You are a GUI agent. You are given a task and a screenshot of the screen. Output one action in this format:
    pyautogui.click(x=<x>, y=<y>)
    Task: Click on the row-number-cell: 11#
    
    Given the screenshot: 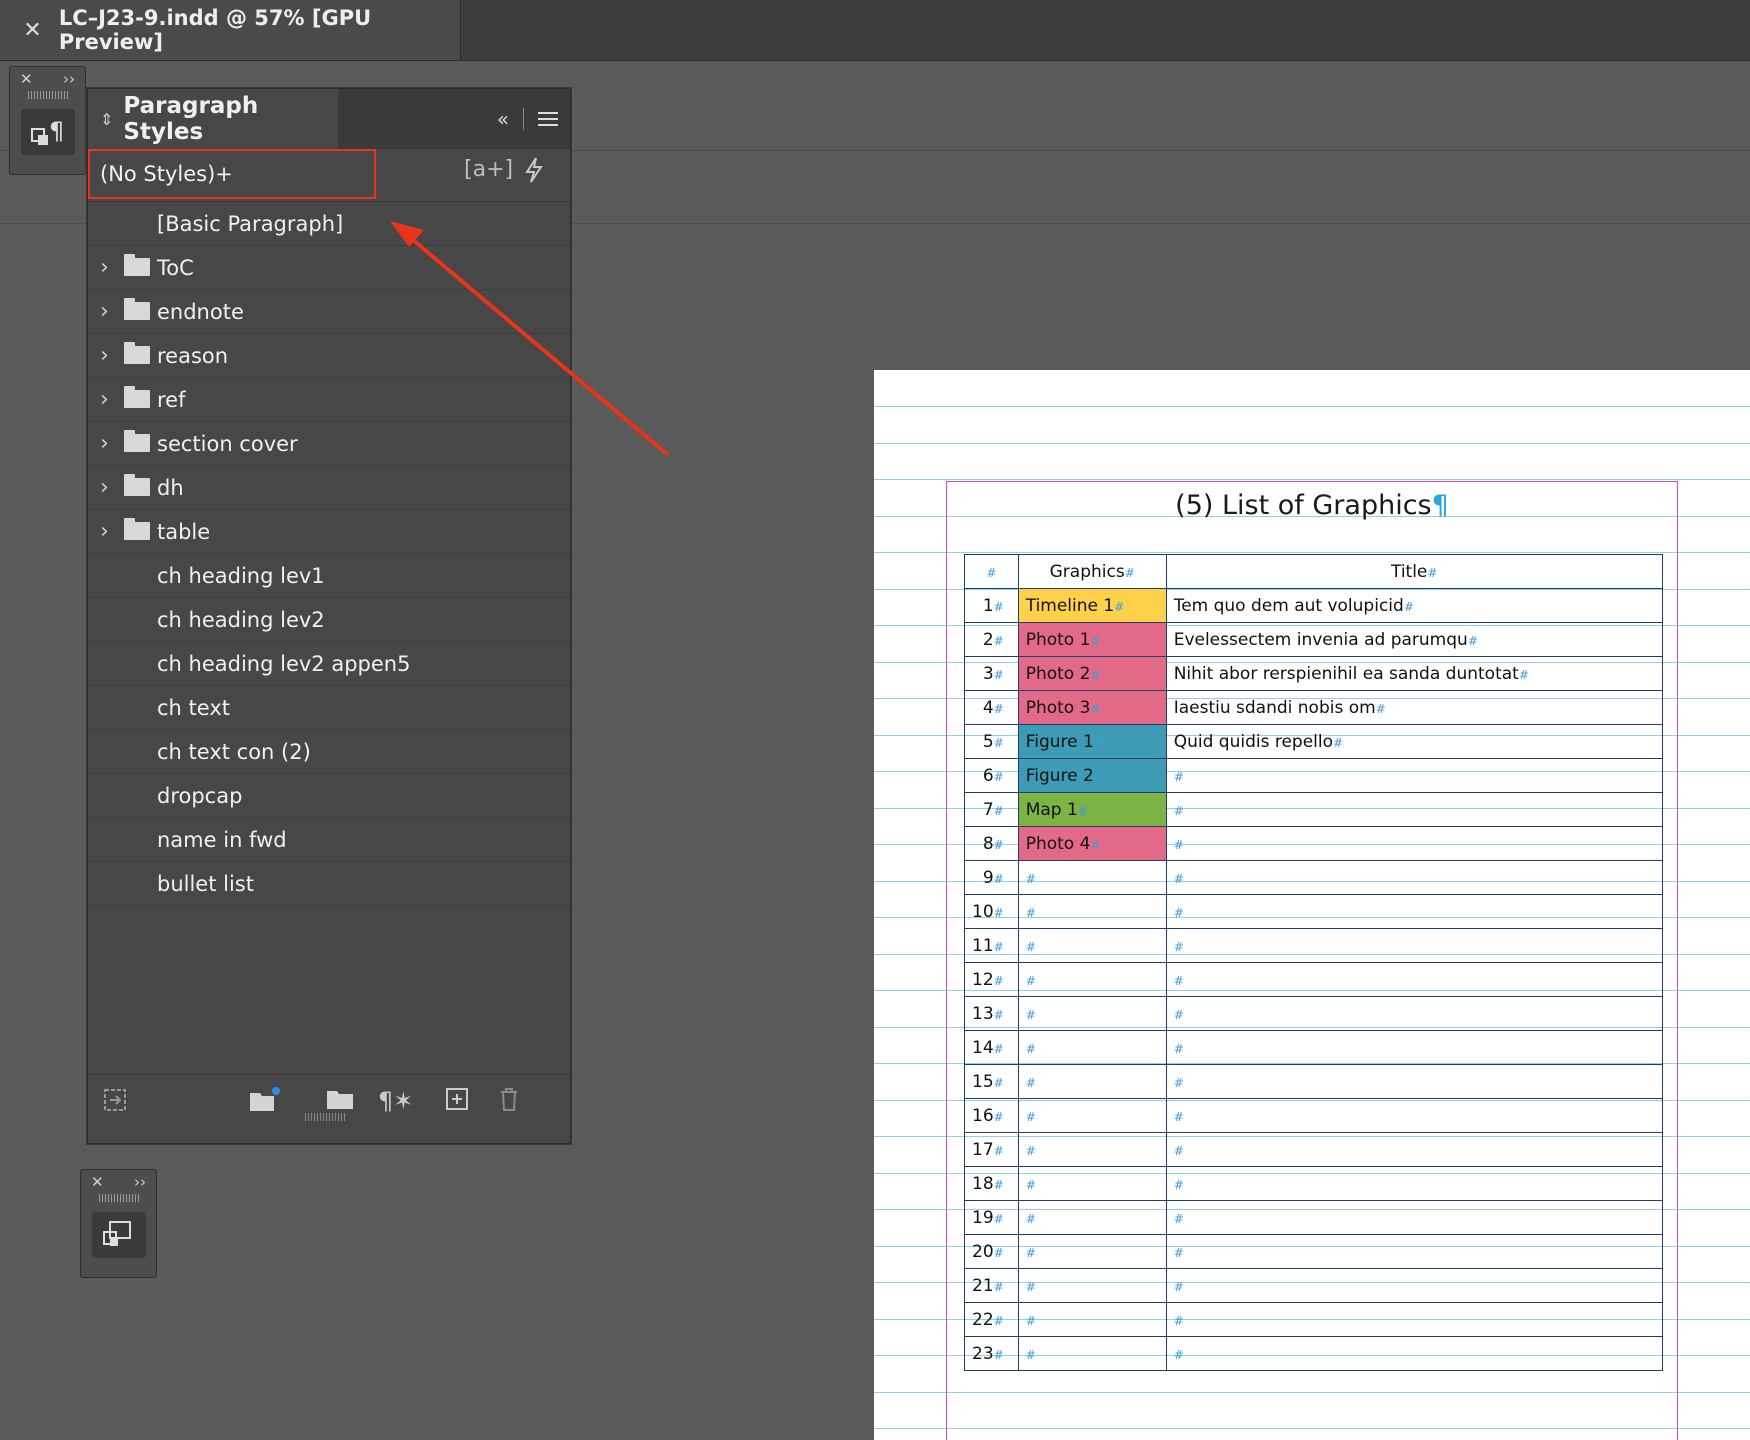 What is the action you would take?
    pyautogui.click(x=991, y=945)
    